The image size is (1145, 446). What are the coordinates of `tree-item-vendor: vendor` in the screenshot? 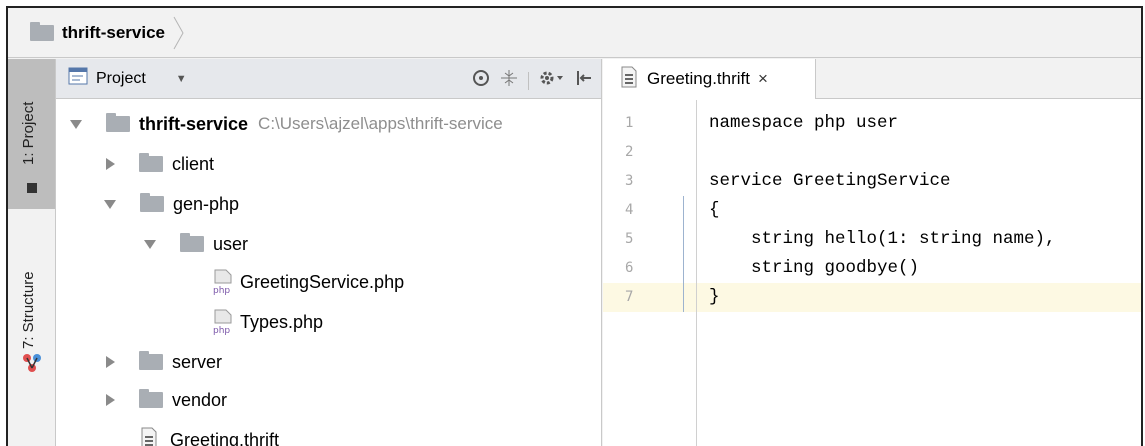 It's located at (166, 400).